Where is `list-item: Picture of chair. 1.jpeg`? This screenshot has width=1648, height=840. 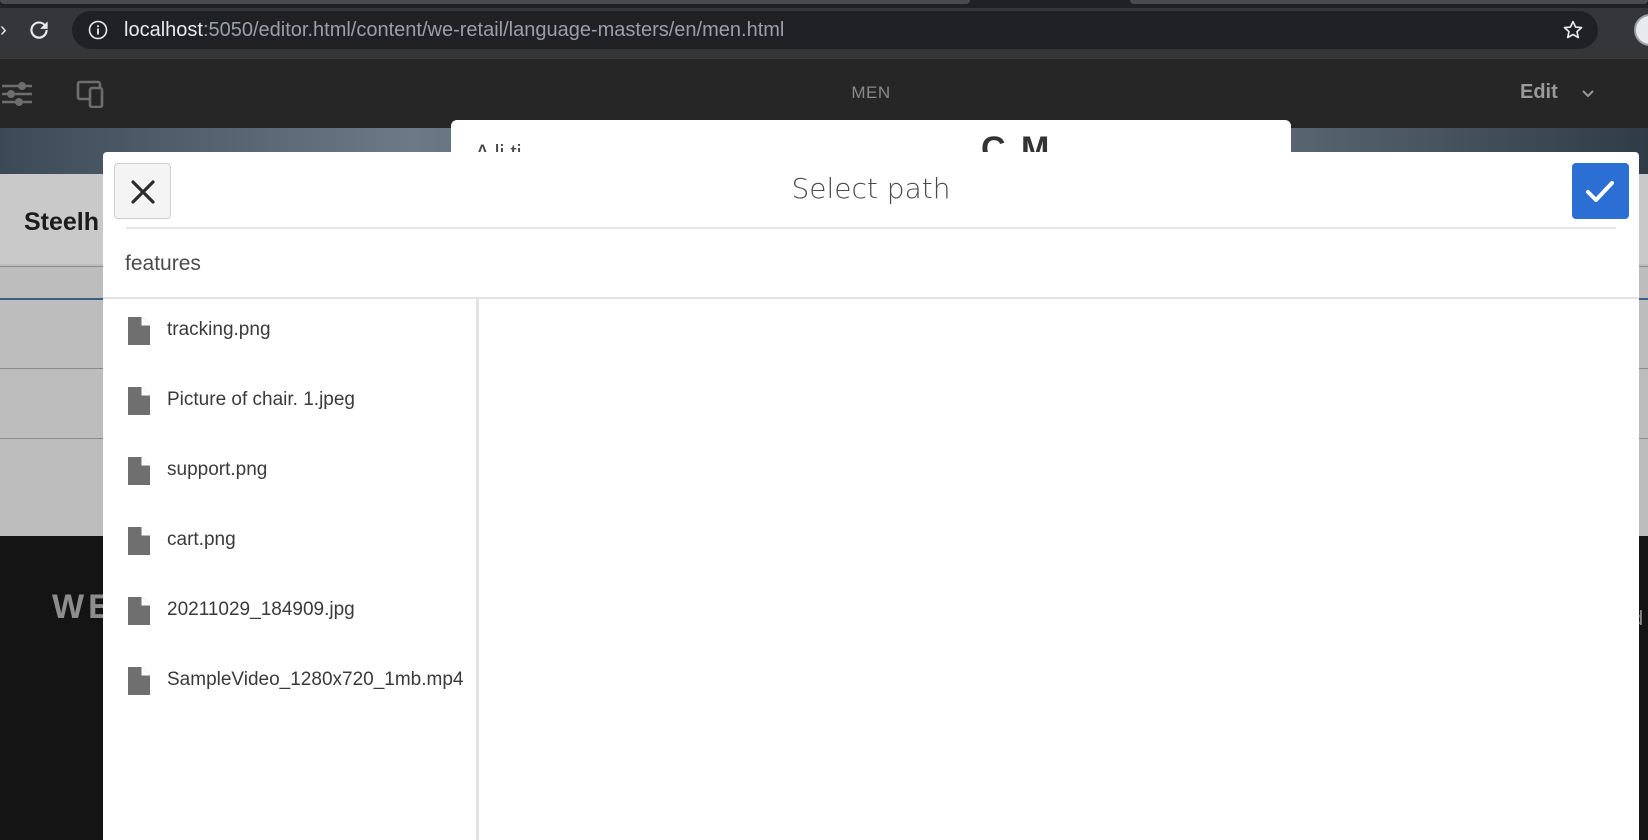 list-item: Picture of chair. 1.jpeg is located at coordinates (289, 404).